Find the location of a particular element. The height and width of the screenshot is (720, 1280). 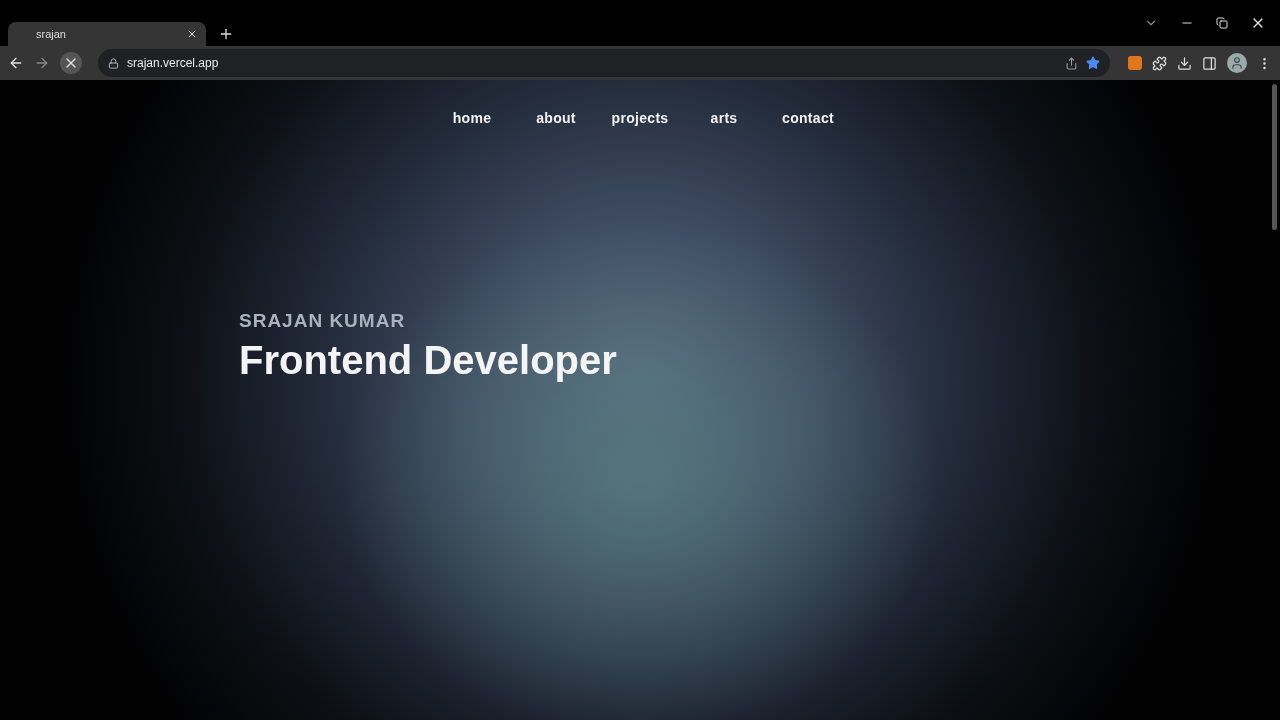

download-icon is located at coordinates (1184, 63).